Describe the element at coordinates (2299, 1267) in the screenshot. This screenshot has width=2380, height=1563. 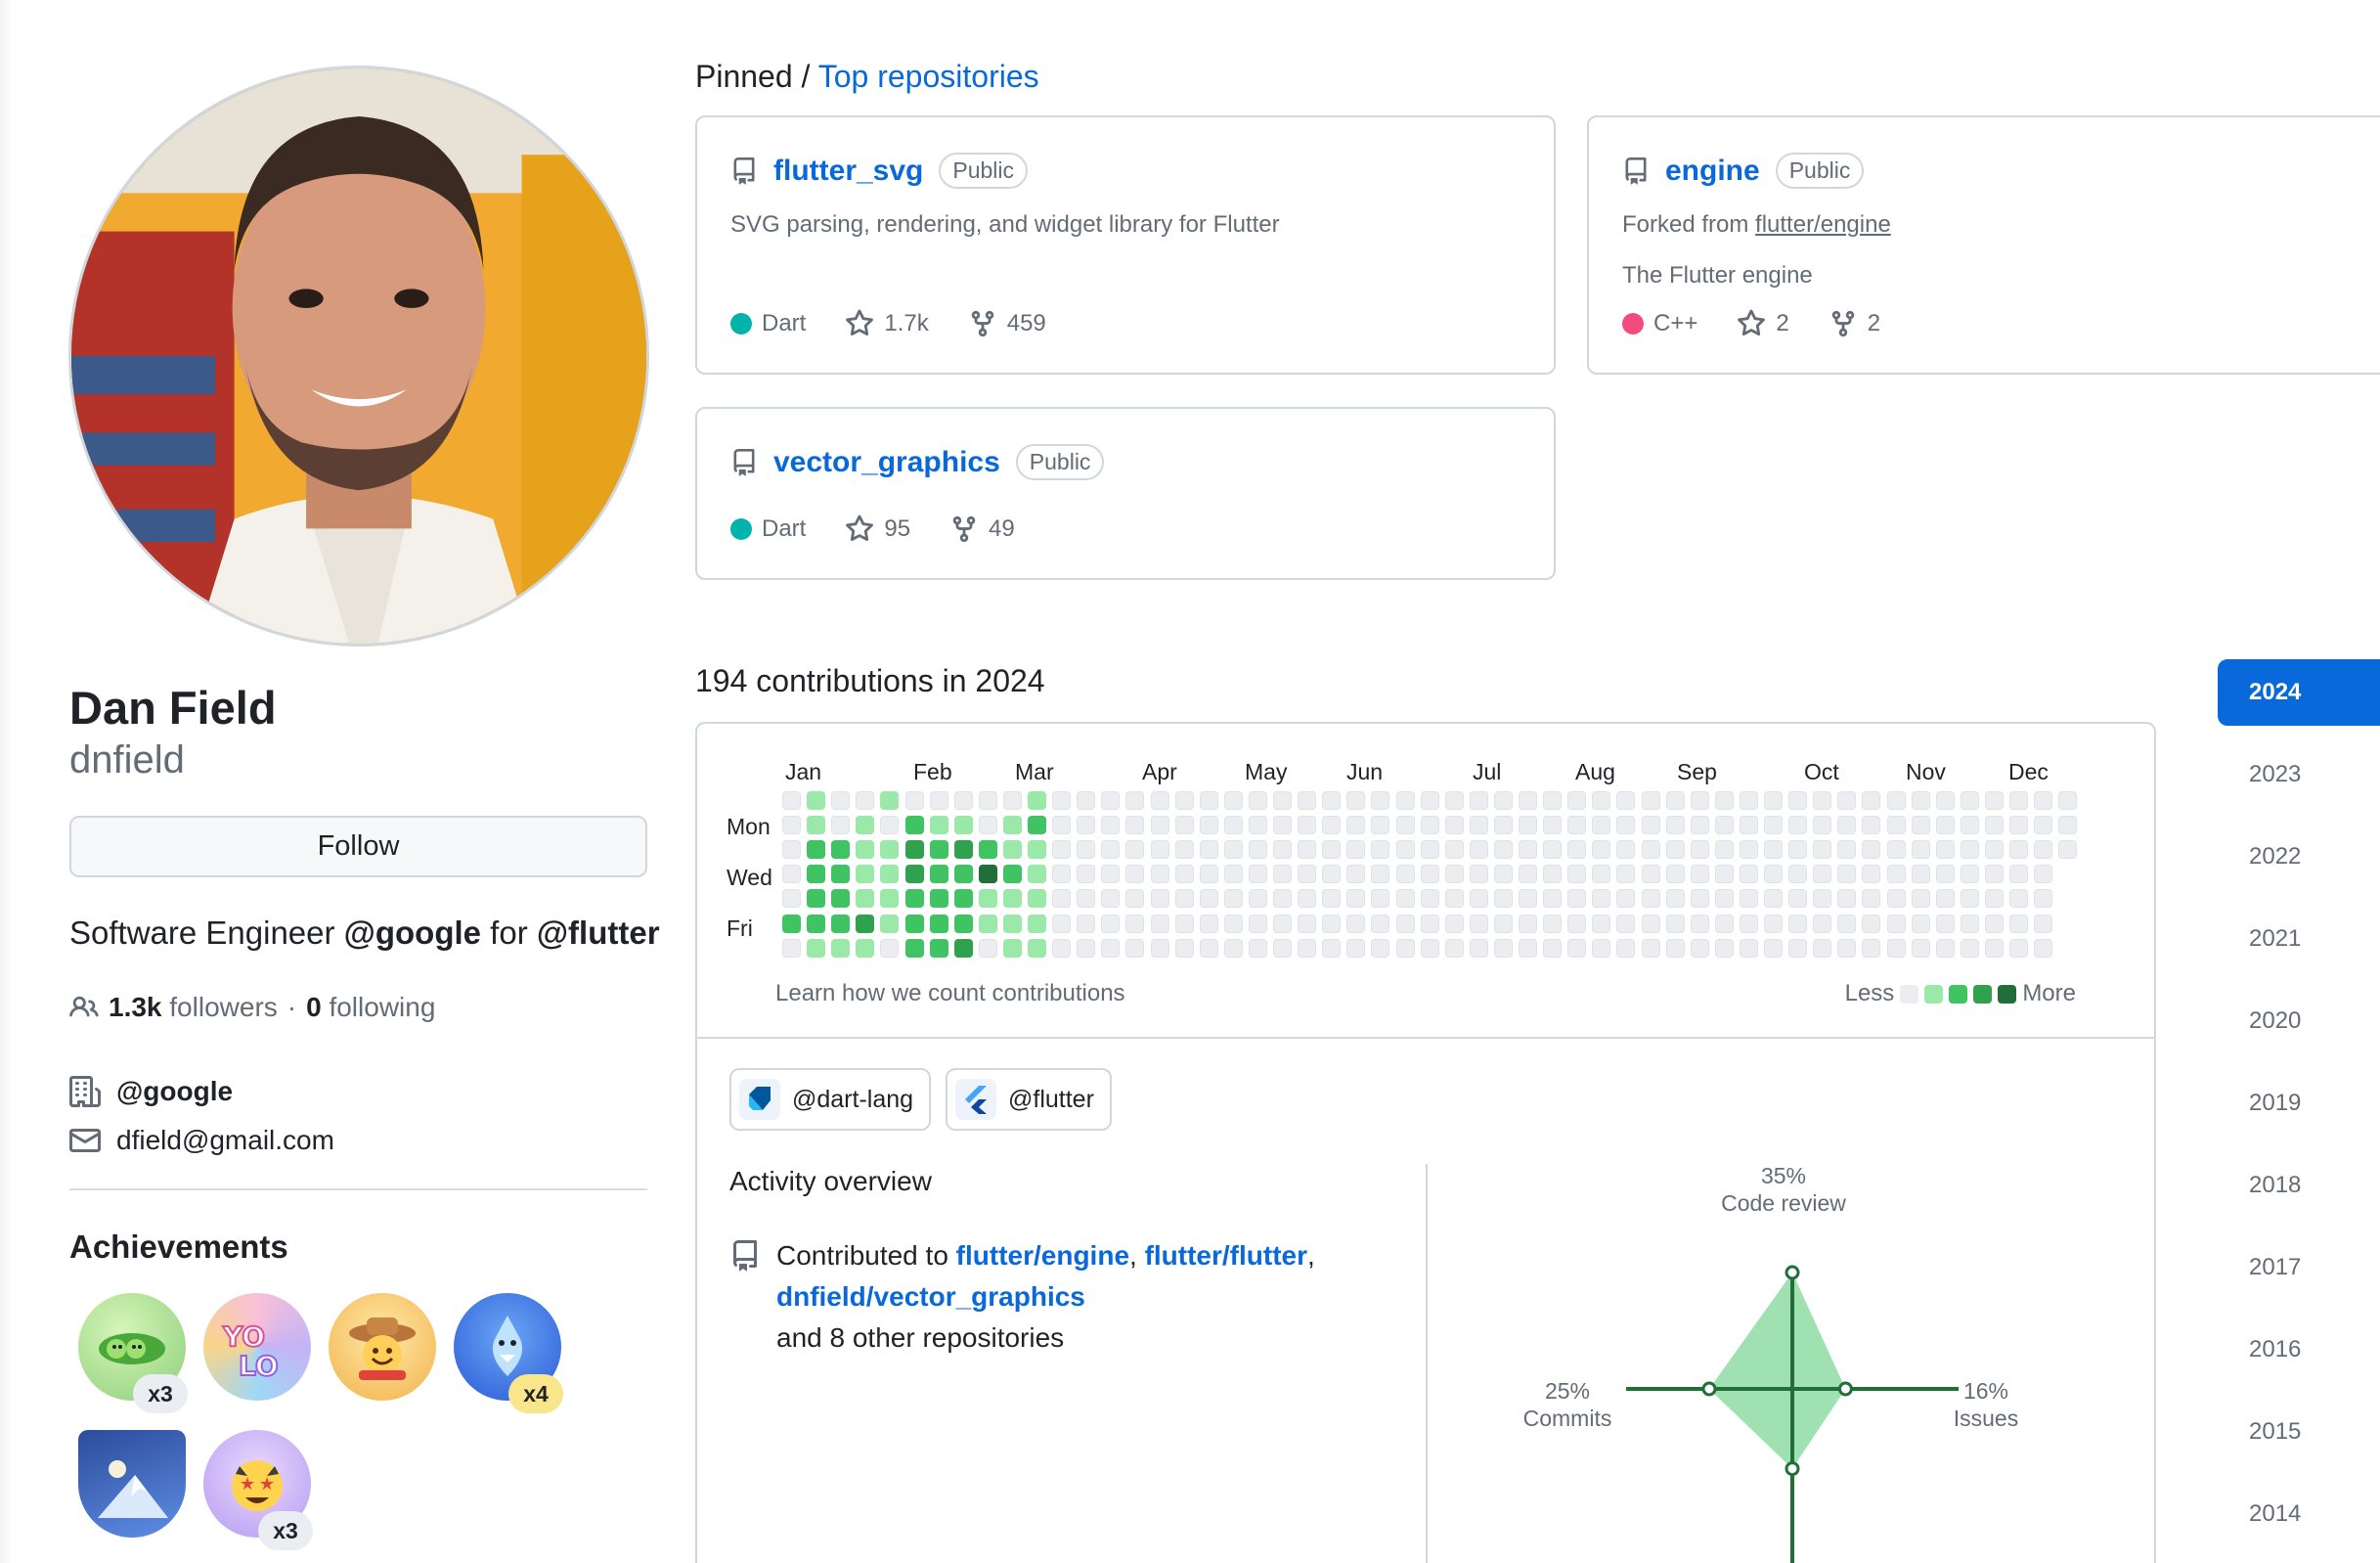
I see `year-link-2017: 2017` at that location.